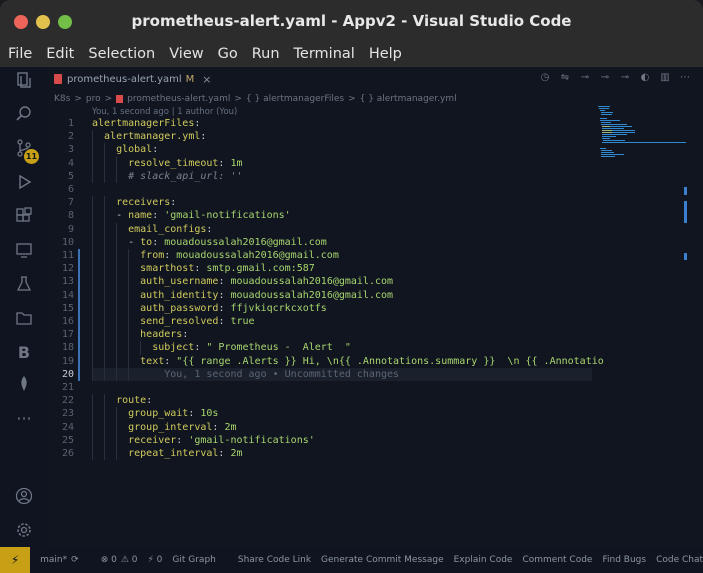 The image size is (703, 573). Describe the element at coordinates (625, 78) in the screenshot. I see `next-change-icon: ⊸` at that location.